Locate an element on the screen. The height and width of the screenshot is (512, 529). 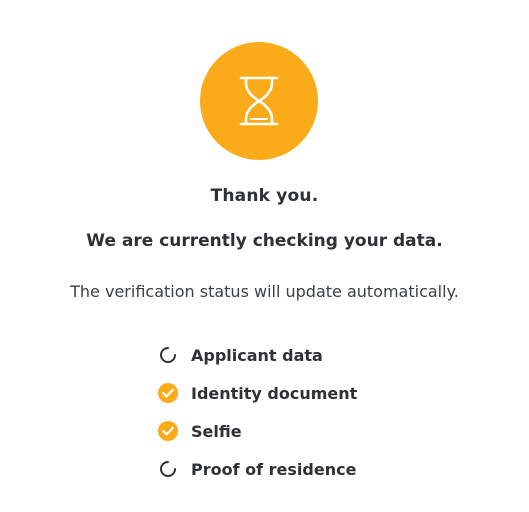
status-badge-circle is located at coordinates (259, 101).